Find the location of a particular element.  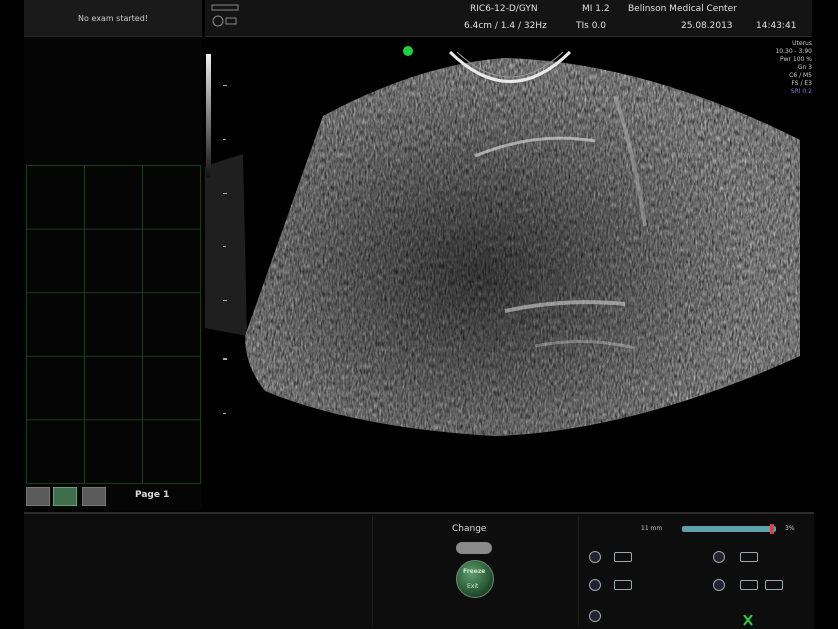

page-label: Page 1 is located at coordinates (152, 495).